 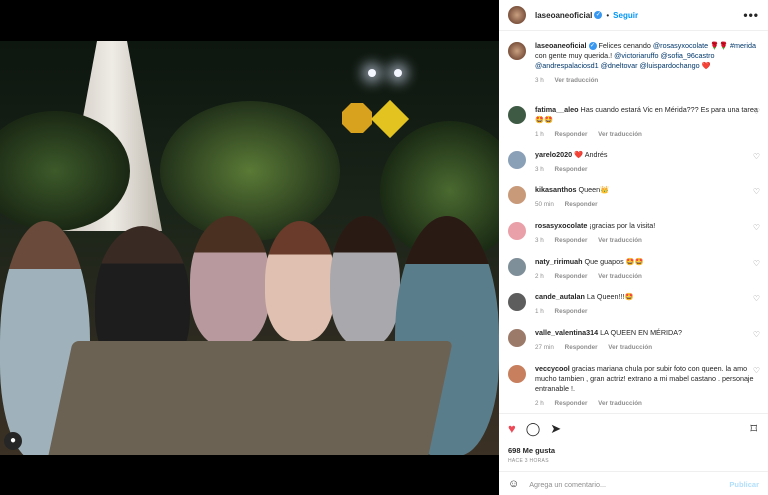 I want to click on heart-filled-icon: ♥, so click(x=512, y=429).